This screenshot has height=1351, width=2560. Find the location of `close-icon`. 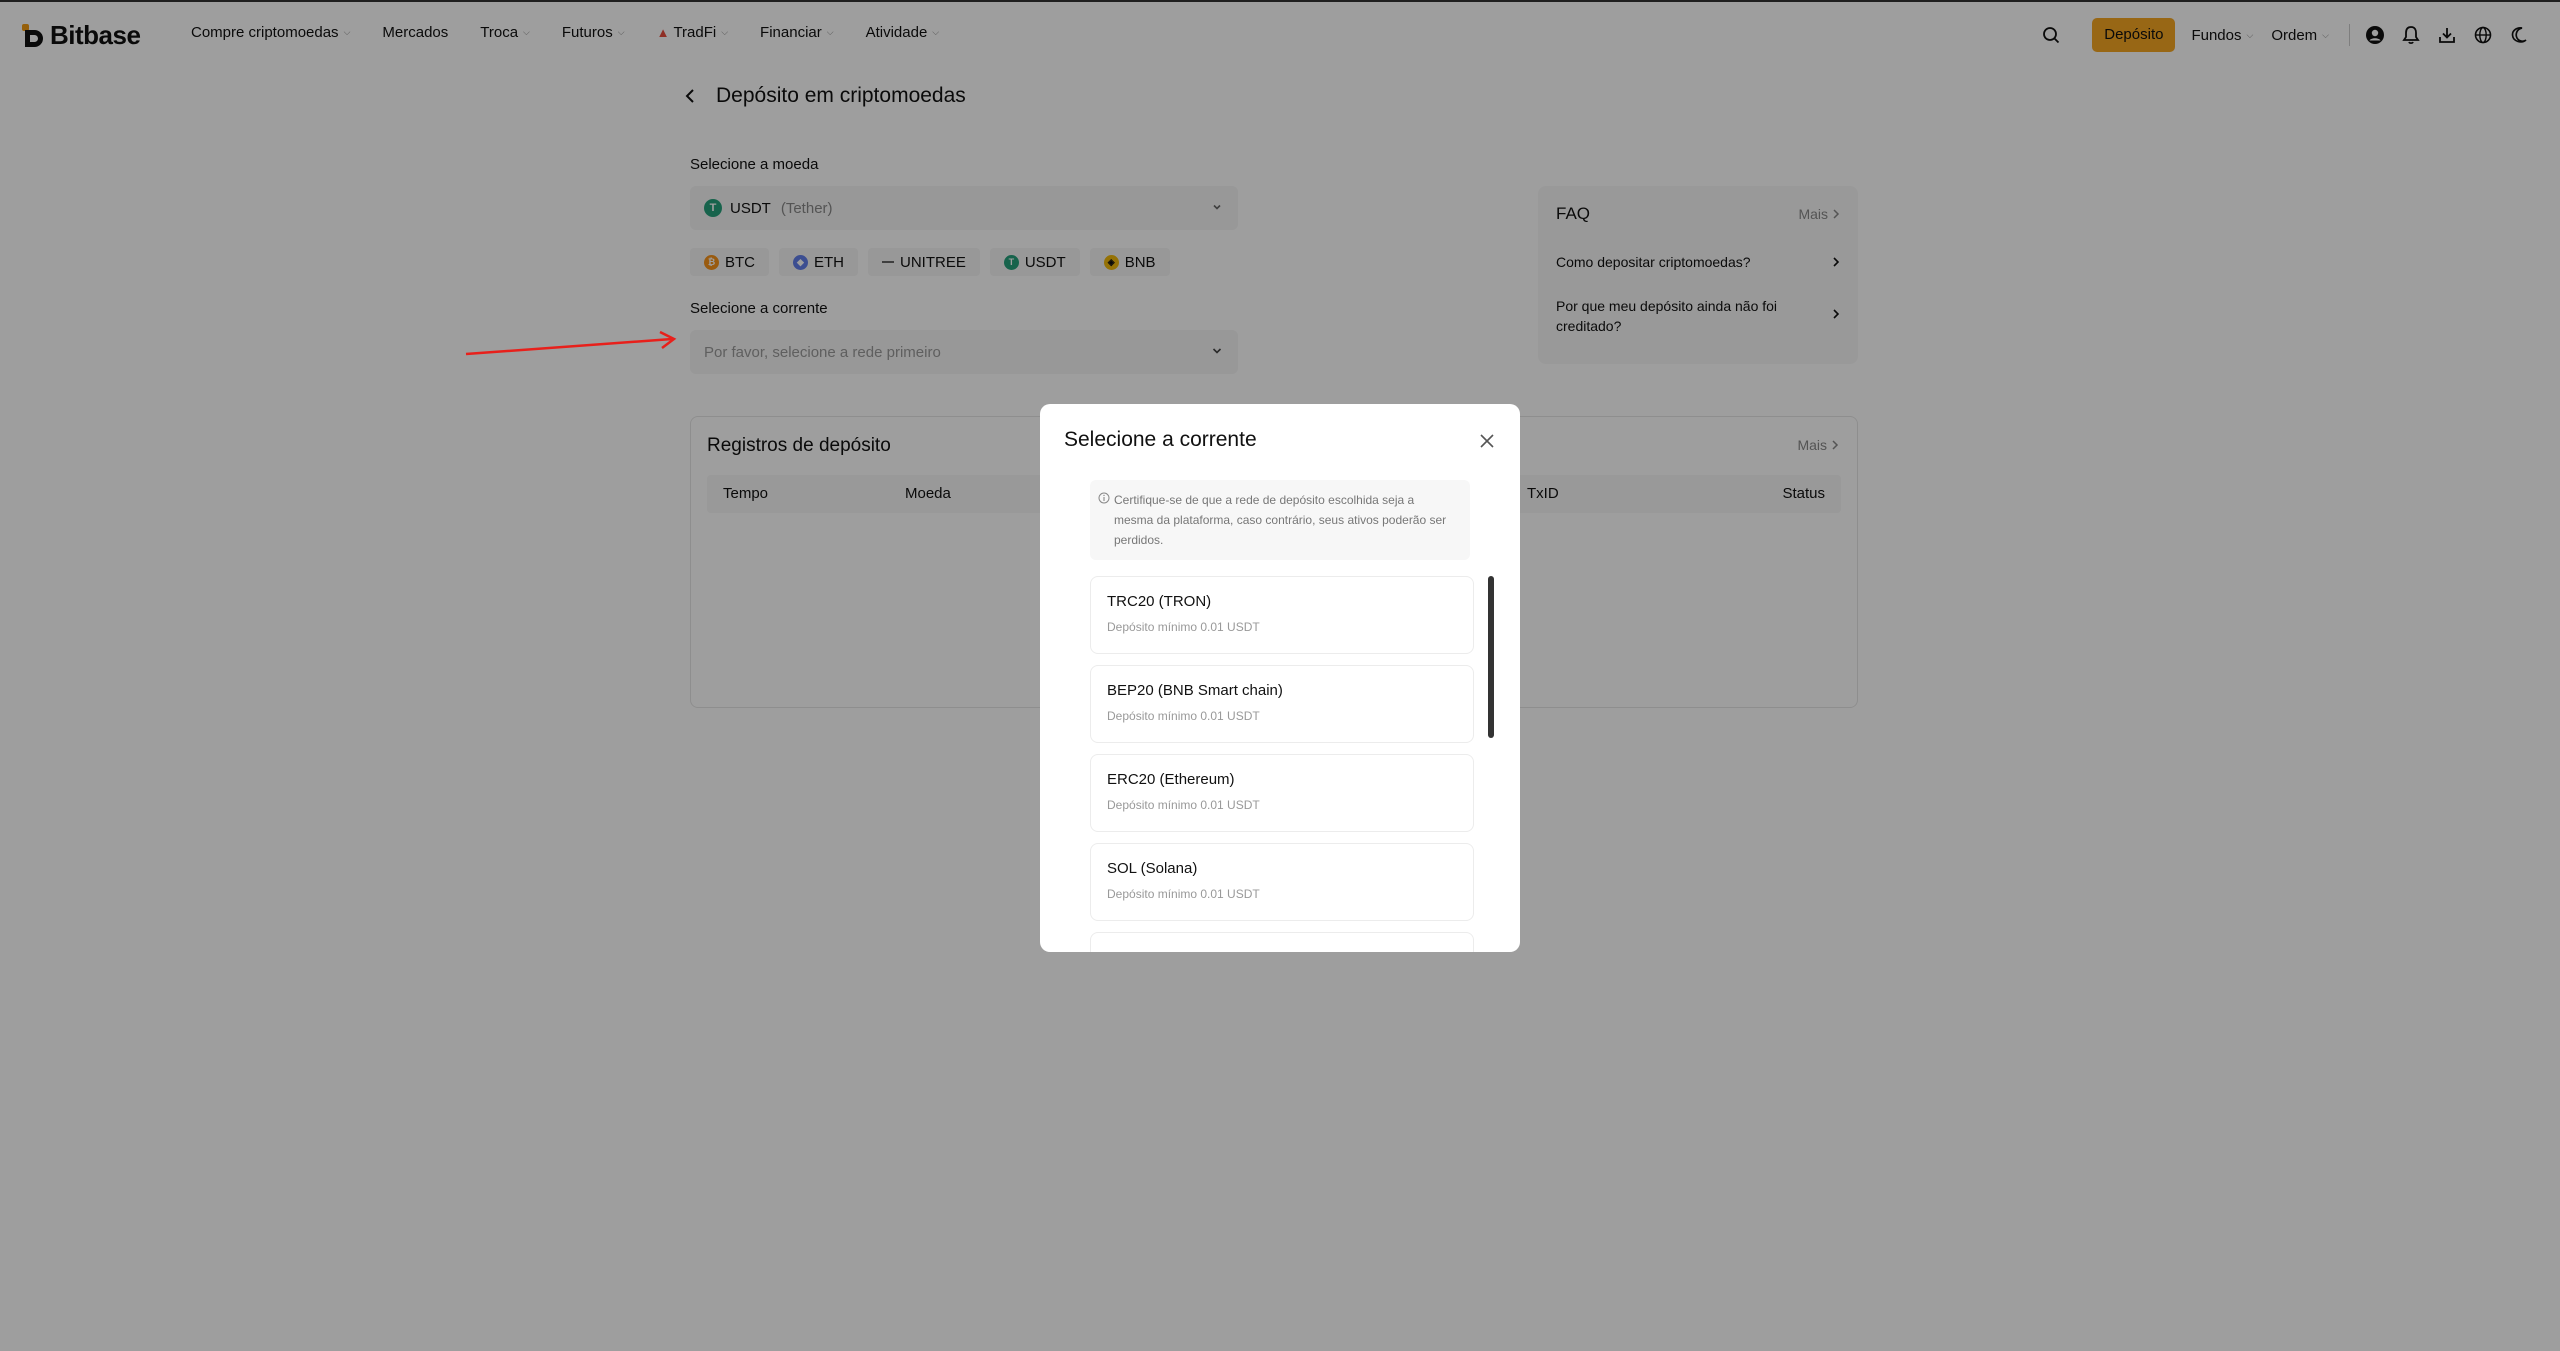

close-icon is located at coordinates (1487, 441).